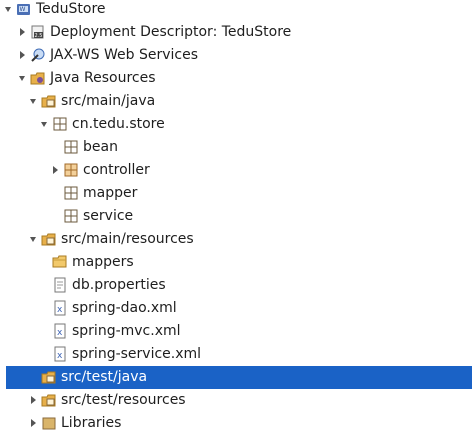 This screenshot has width=472, height=435. Describe the element at coordinates (108, 216) in the screenshot. I see `tree-node-label: service` at that location.